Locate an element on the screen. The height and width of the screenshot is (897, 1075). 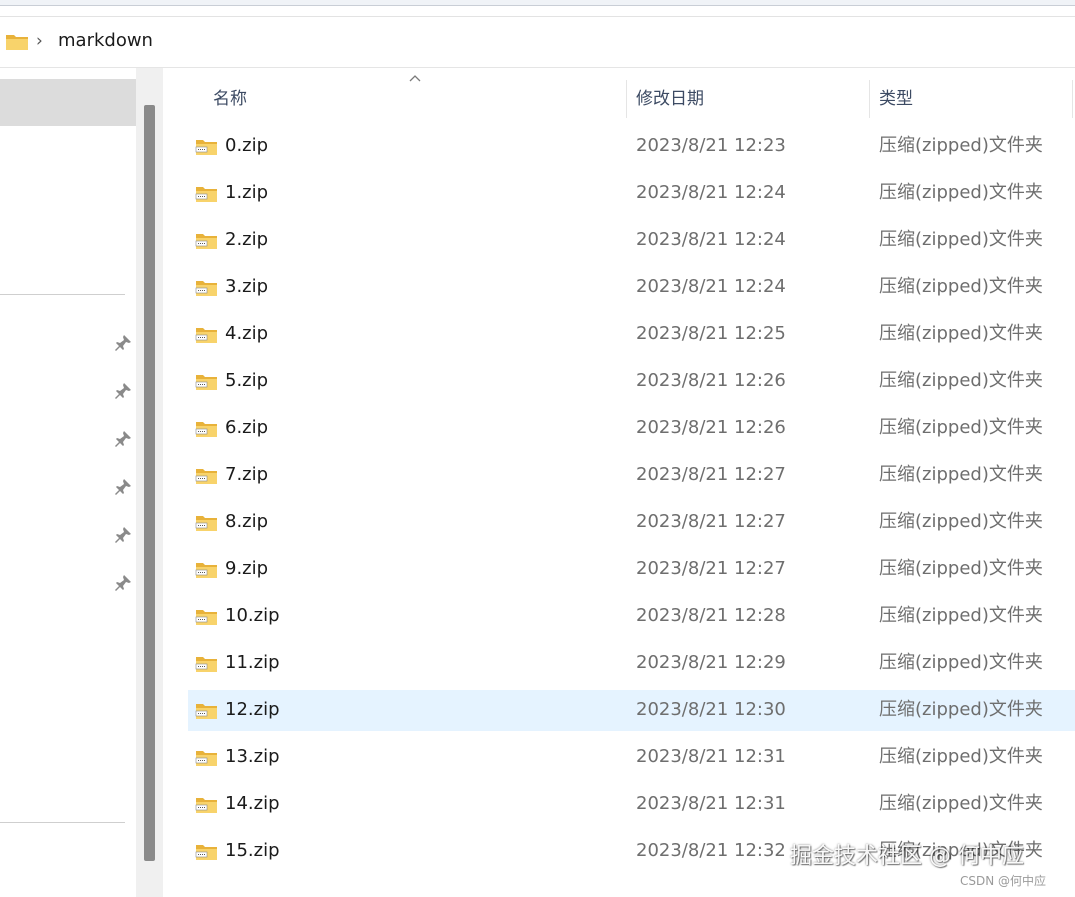
file-row: 8.zip 2023/8/21 12:27 压缩(zipped)文件夹 is located at coordinates (631, 522).